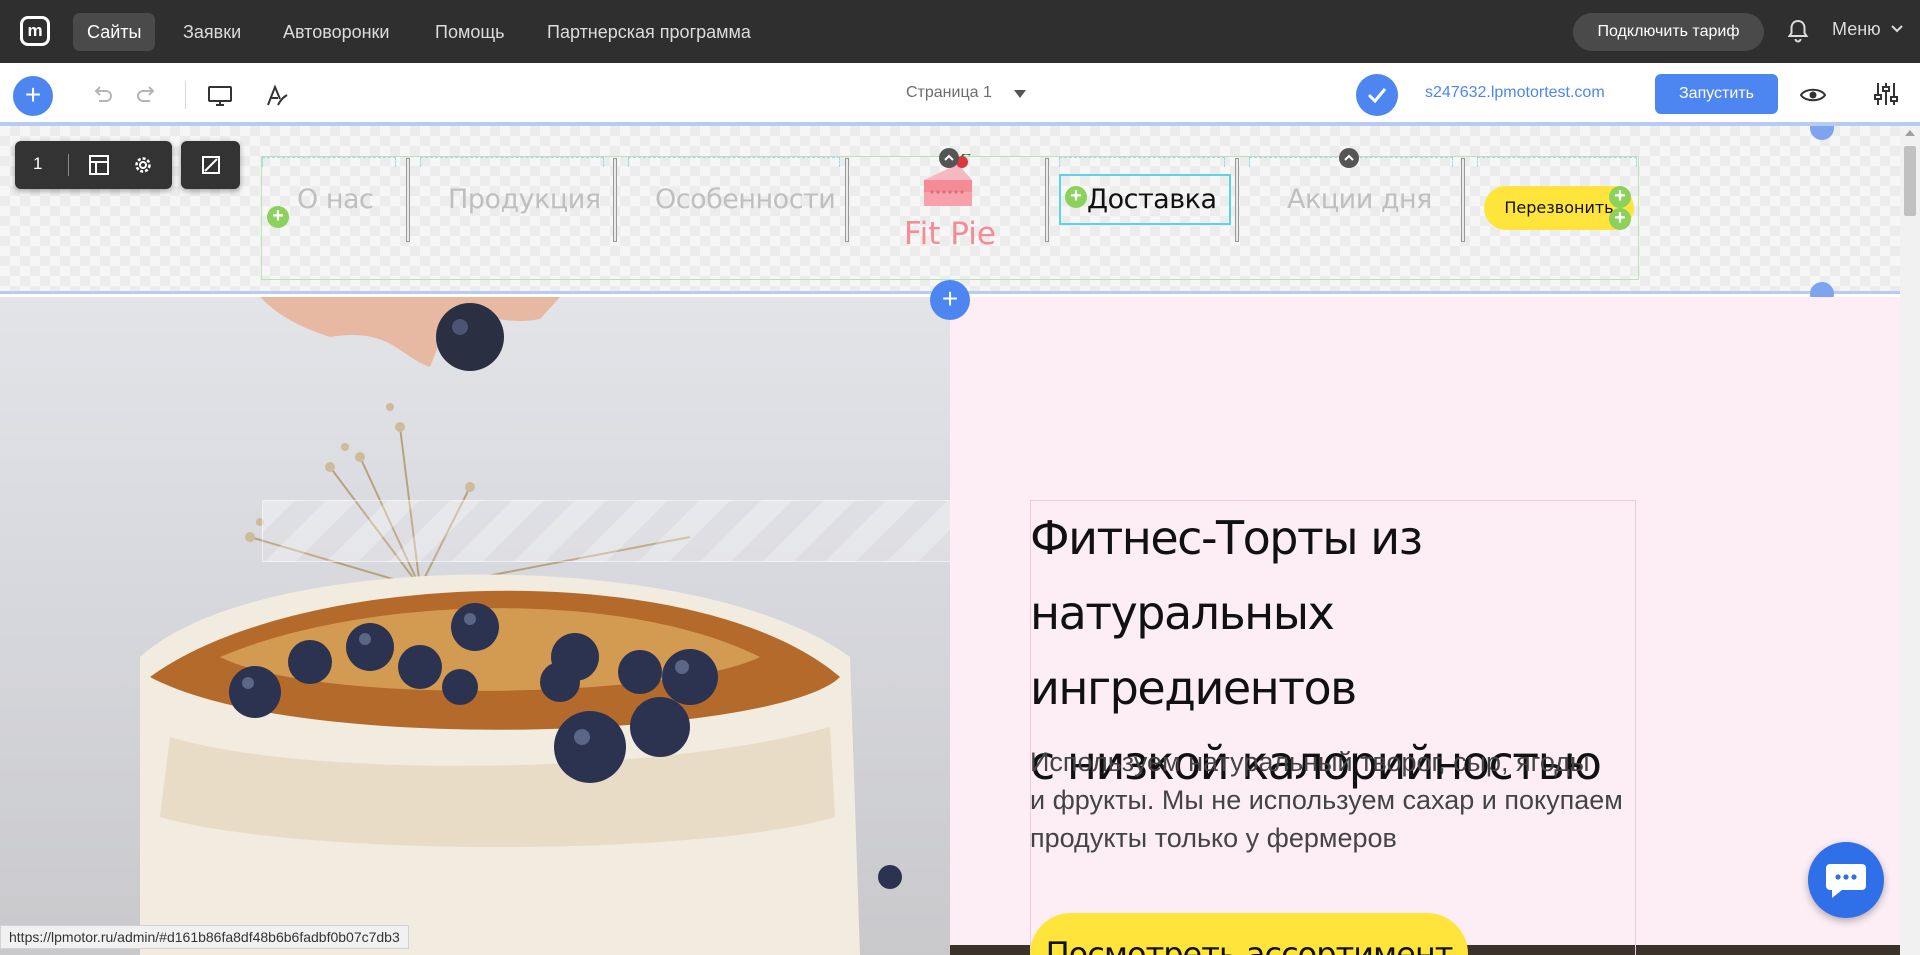 The width and height of the screenshot is (1920, 955). I want to click on site-menu-daily-deals: Акции дня, so click(1359, 199).